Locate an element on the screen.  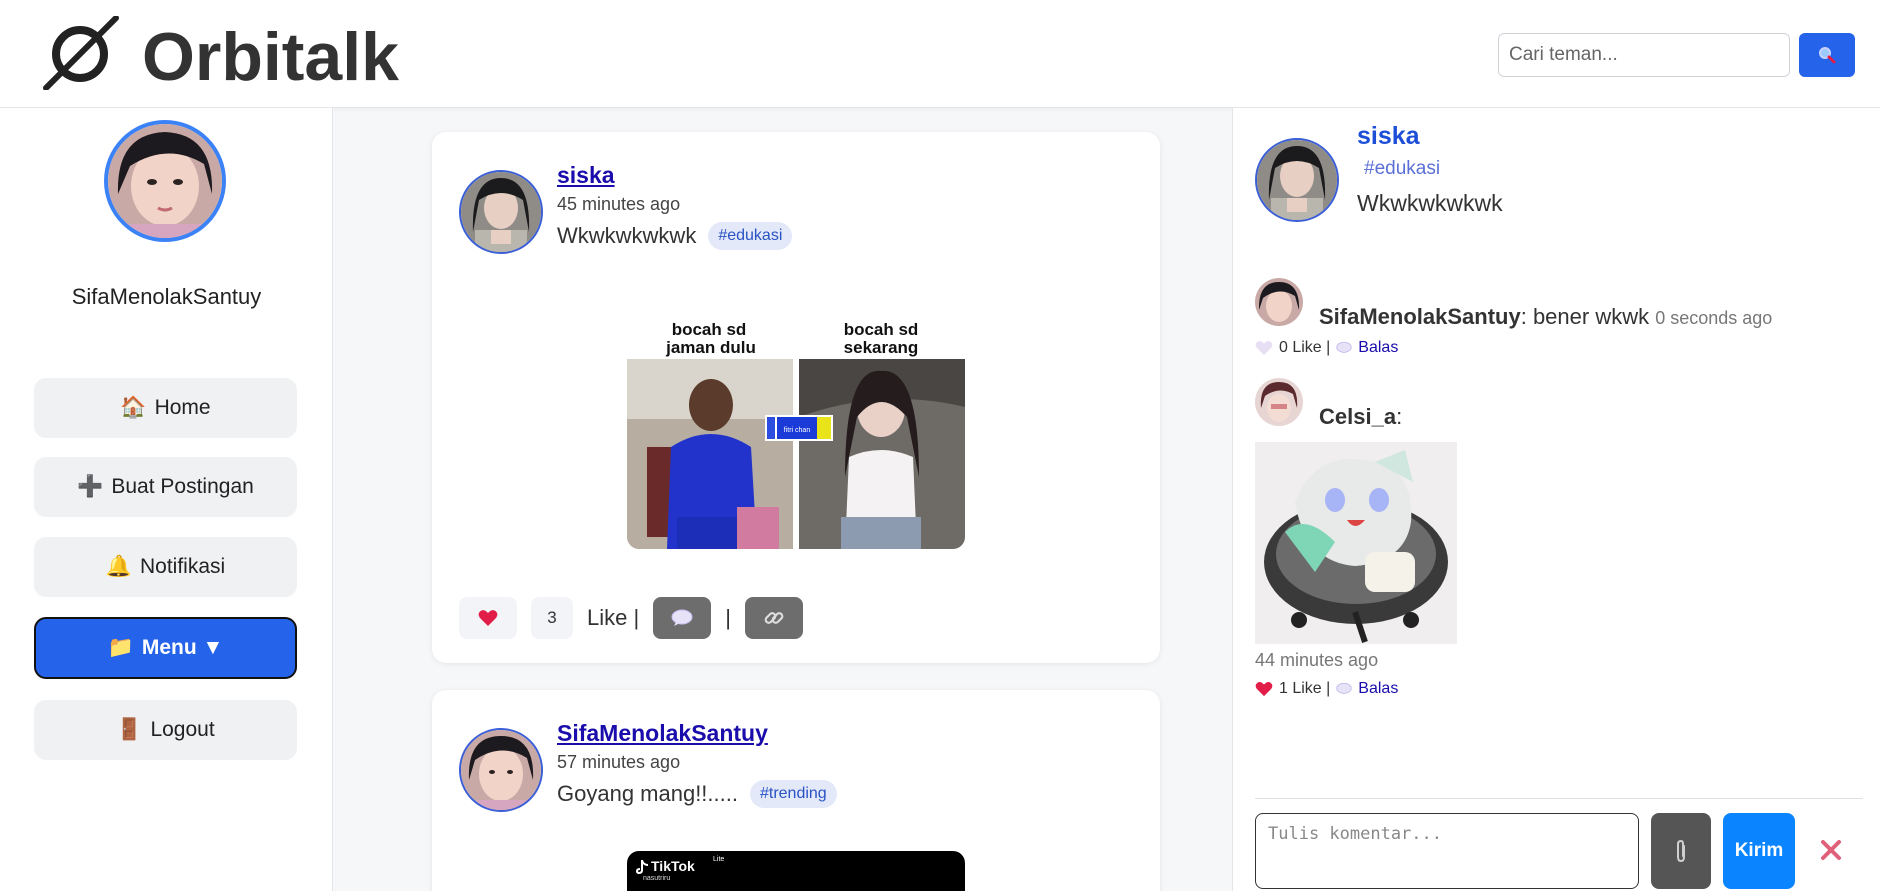
link-icon is located at coordinates (774, 618).